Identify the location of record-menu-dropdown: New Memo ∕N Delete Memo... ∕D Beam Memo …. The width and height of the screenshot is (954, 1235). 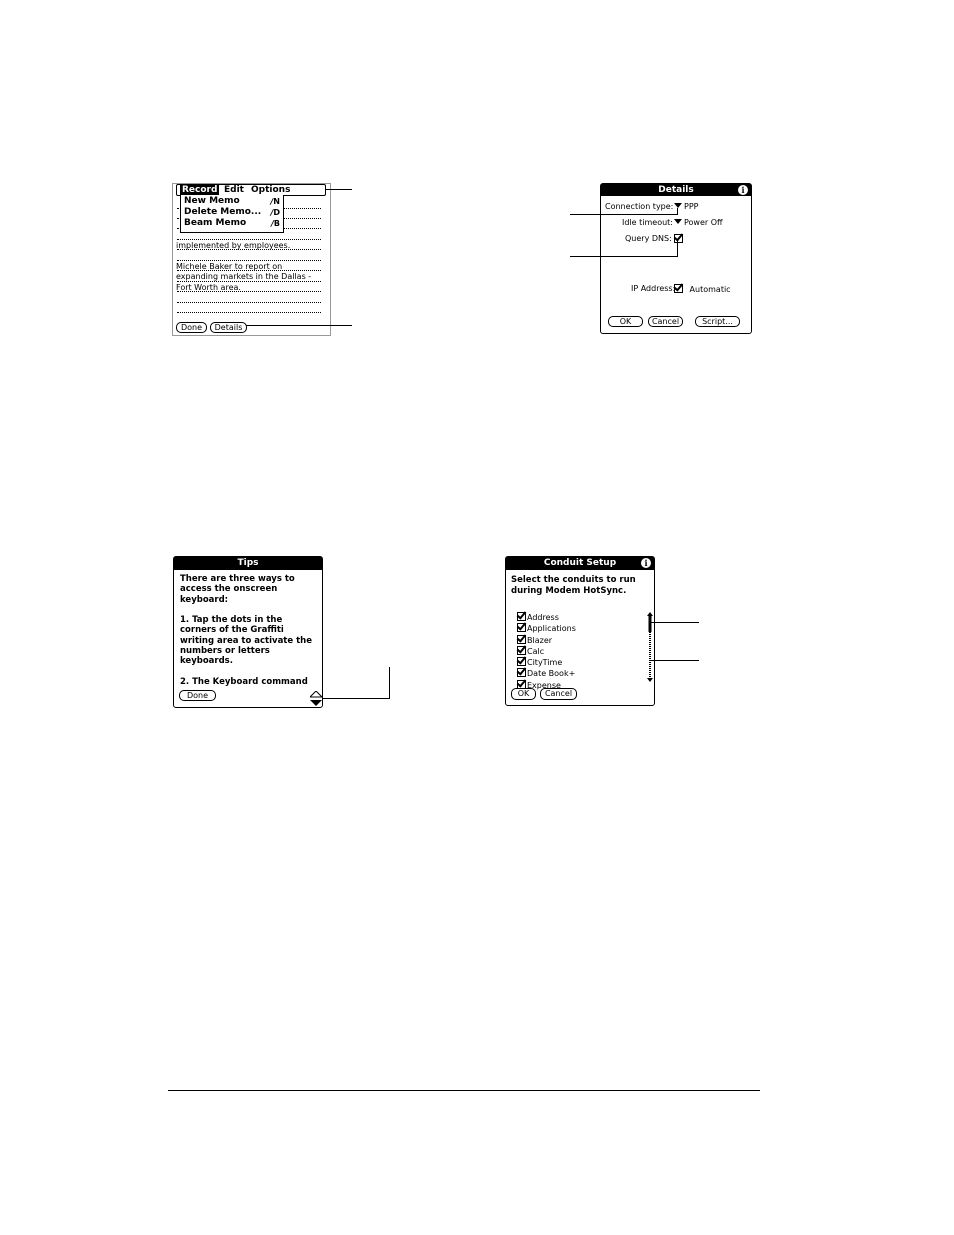
(232, 214).